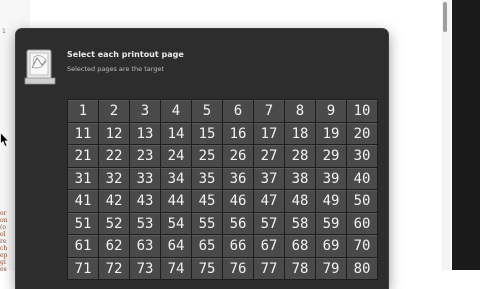 The height and width of the screenshot is (289, 480). Describe the element at coordinates (238, 111) in the screenshot. I see `page-cell: 6` at that location.